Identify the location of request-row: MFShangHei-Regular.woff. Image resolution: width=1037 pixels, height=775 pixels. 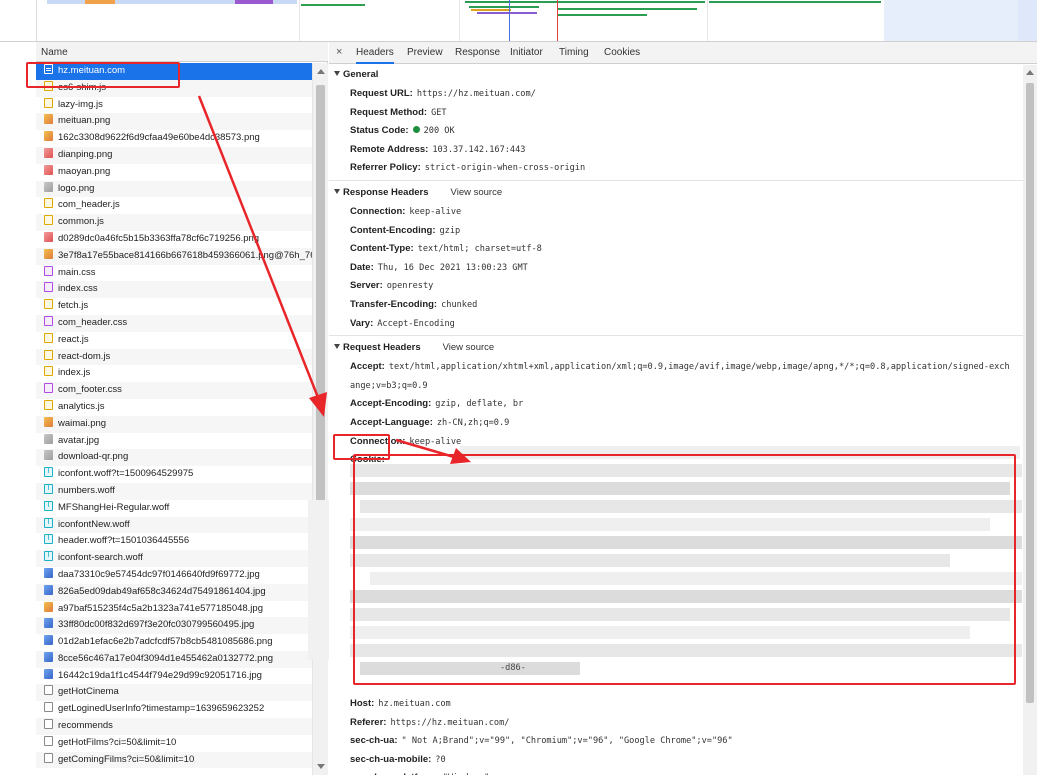
(174, 508).